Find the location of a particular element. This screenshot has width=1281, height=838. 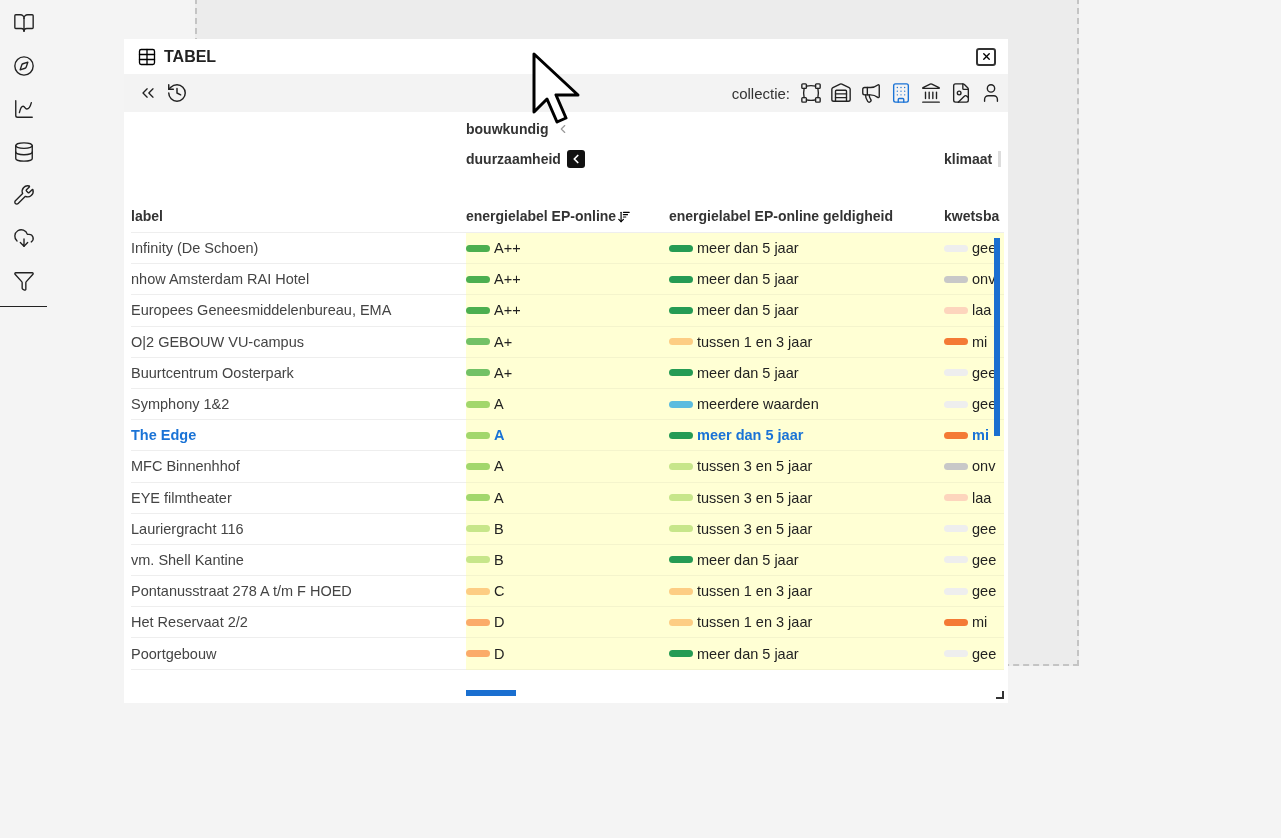

vertical-scrollbar-thumb is located at coordinates (997, 337).